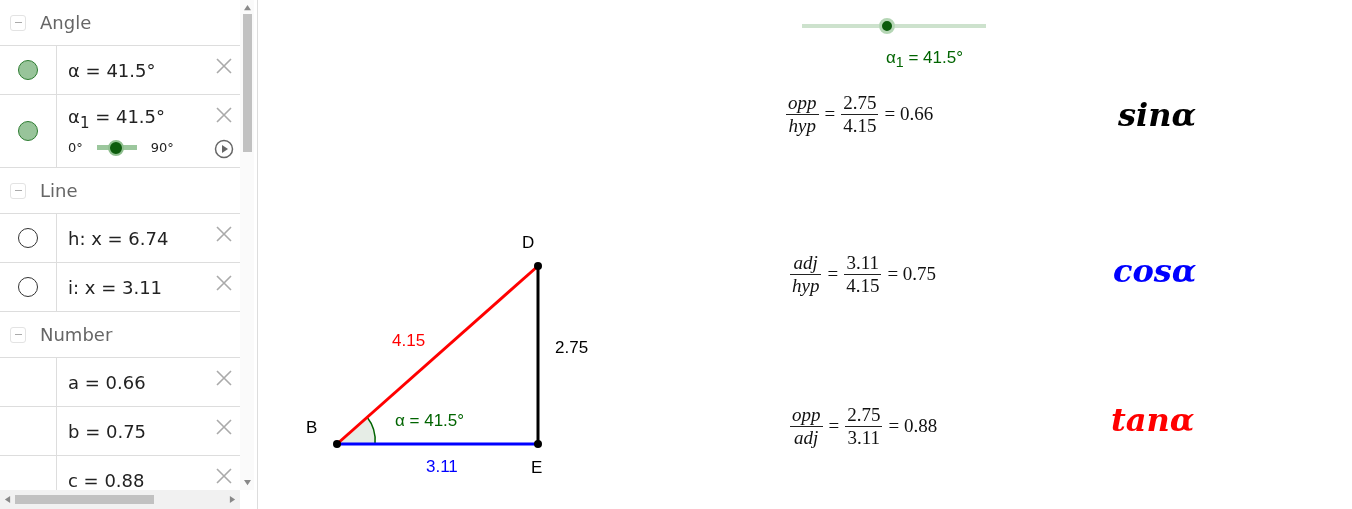  I want to click on point-label: B, so click(312, 428).